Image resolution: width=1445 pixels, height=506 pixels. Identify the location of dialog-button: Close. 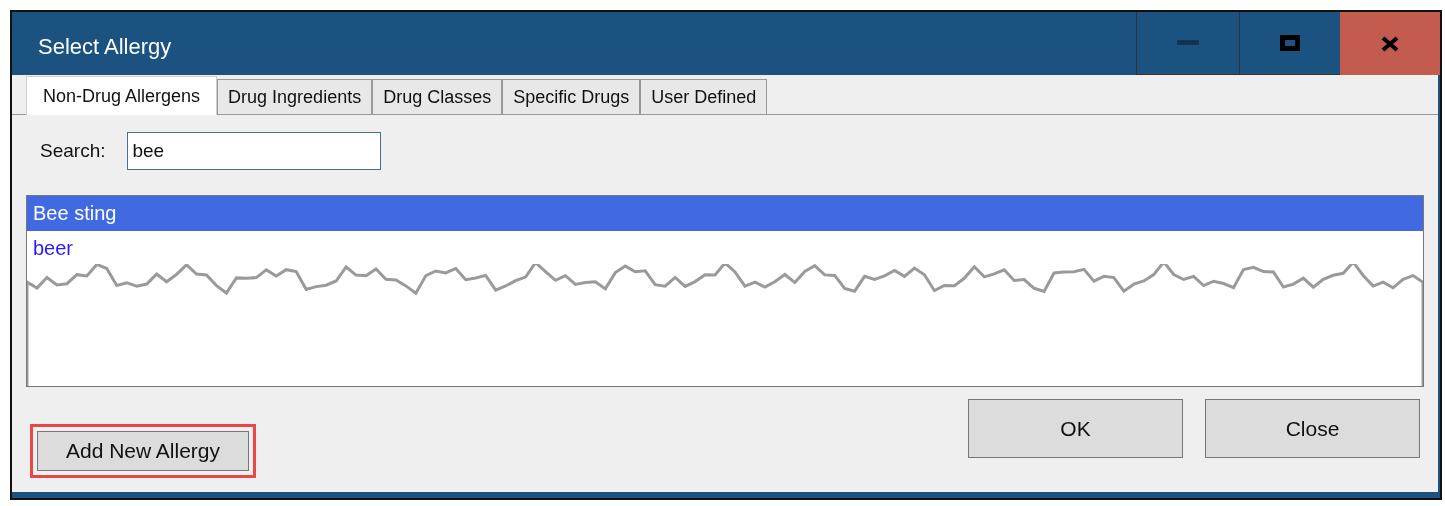
(1312, 428).